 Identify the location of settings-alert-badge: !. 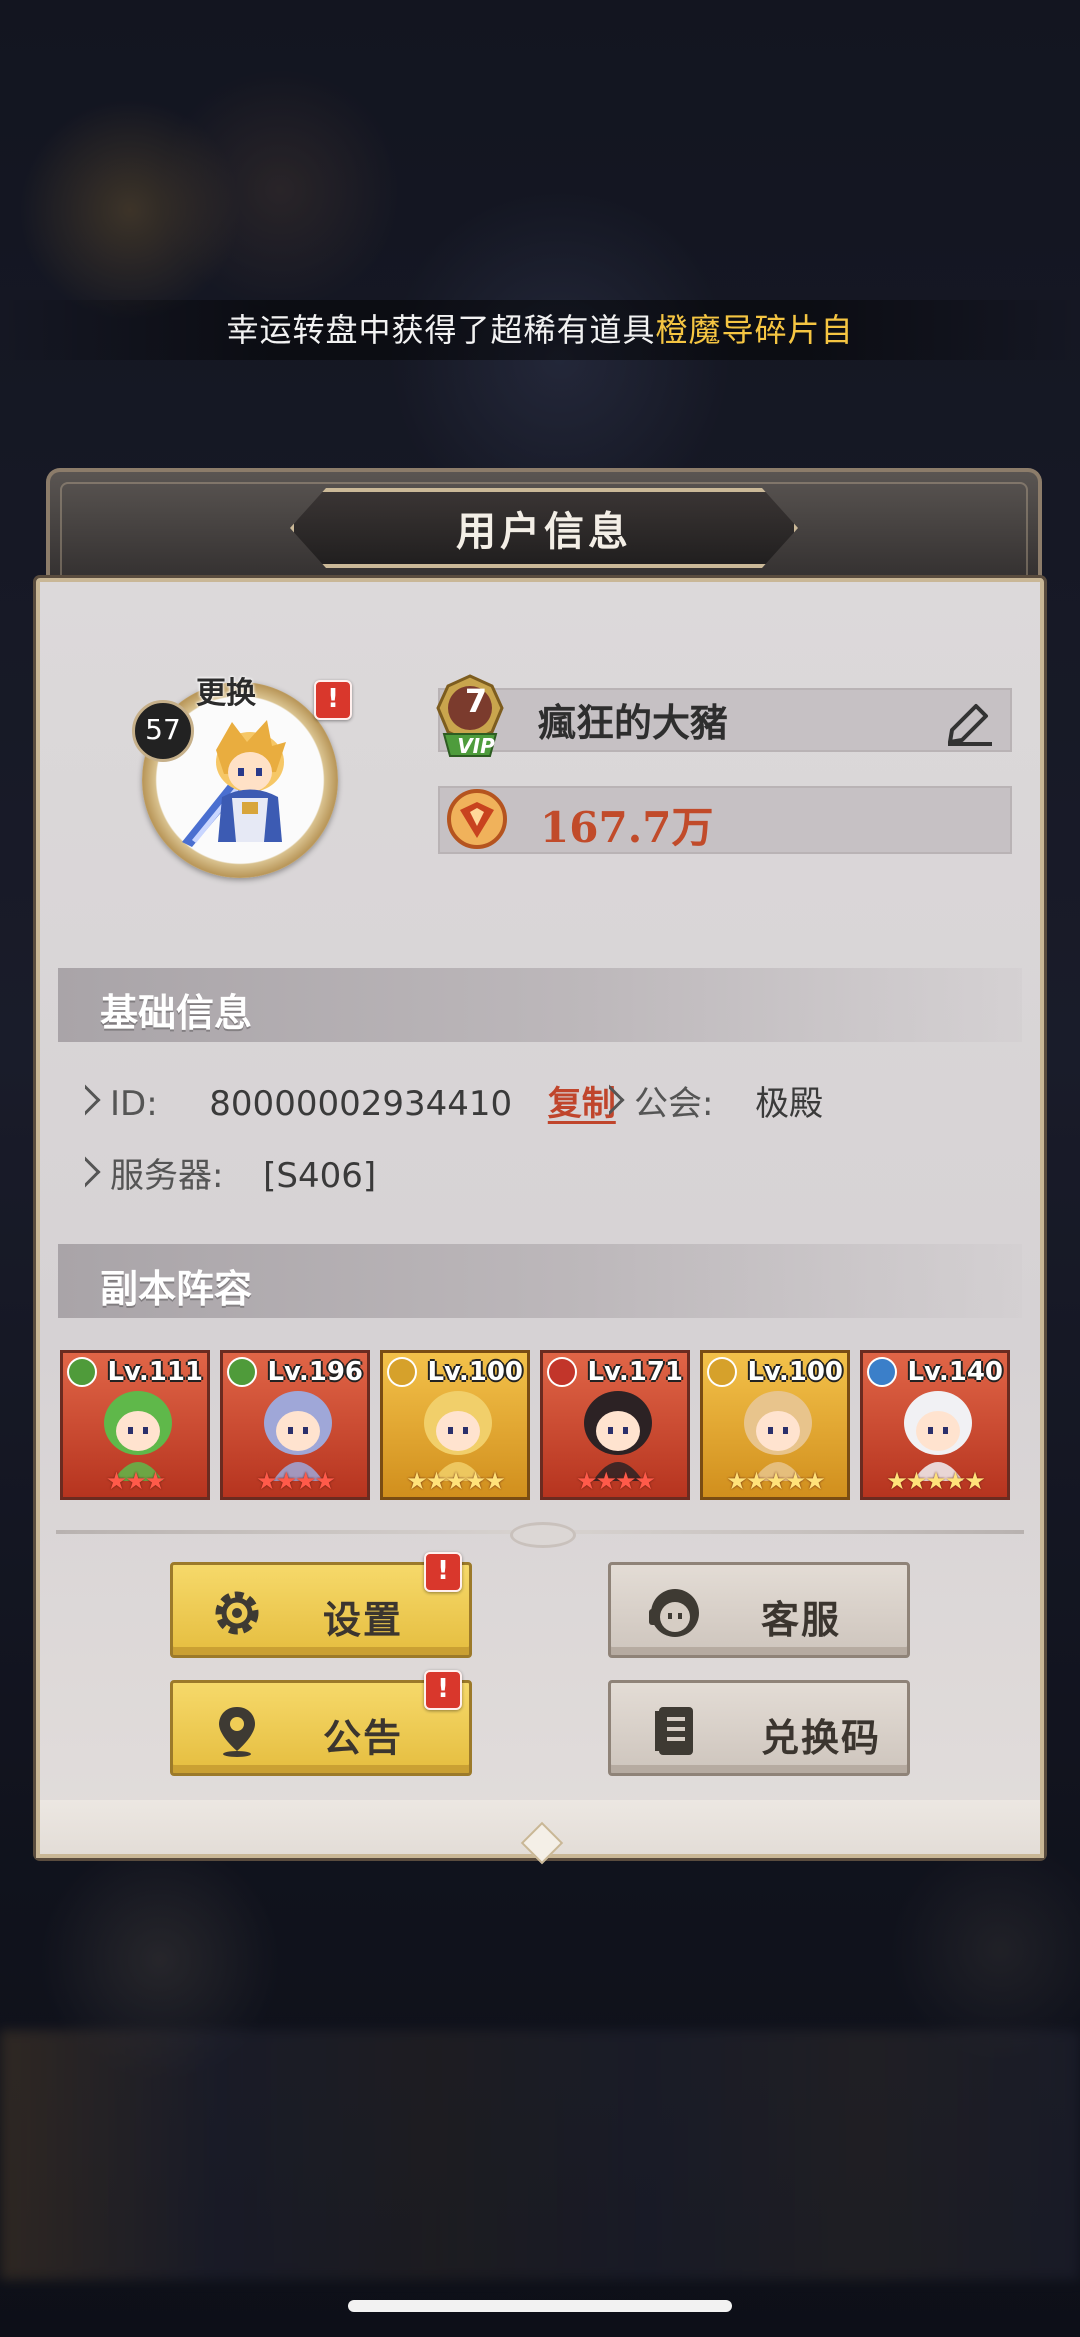
(443, 1572).